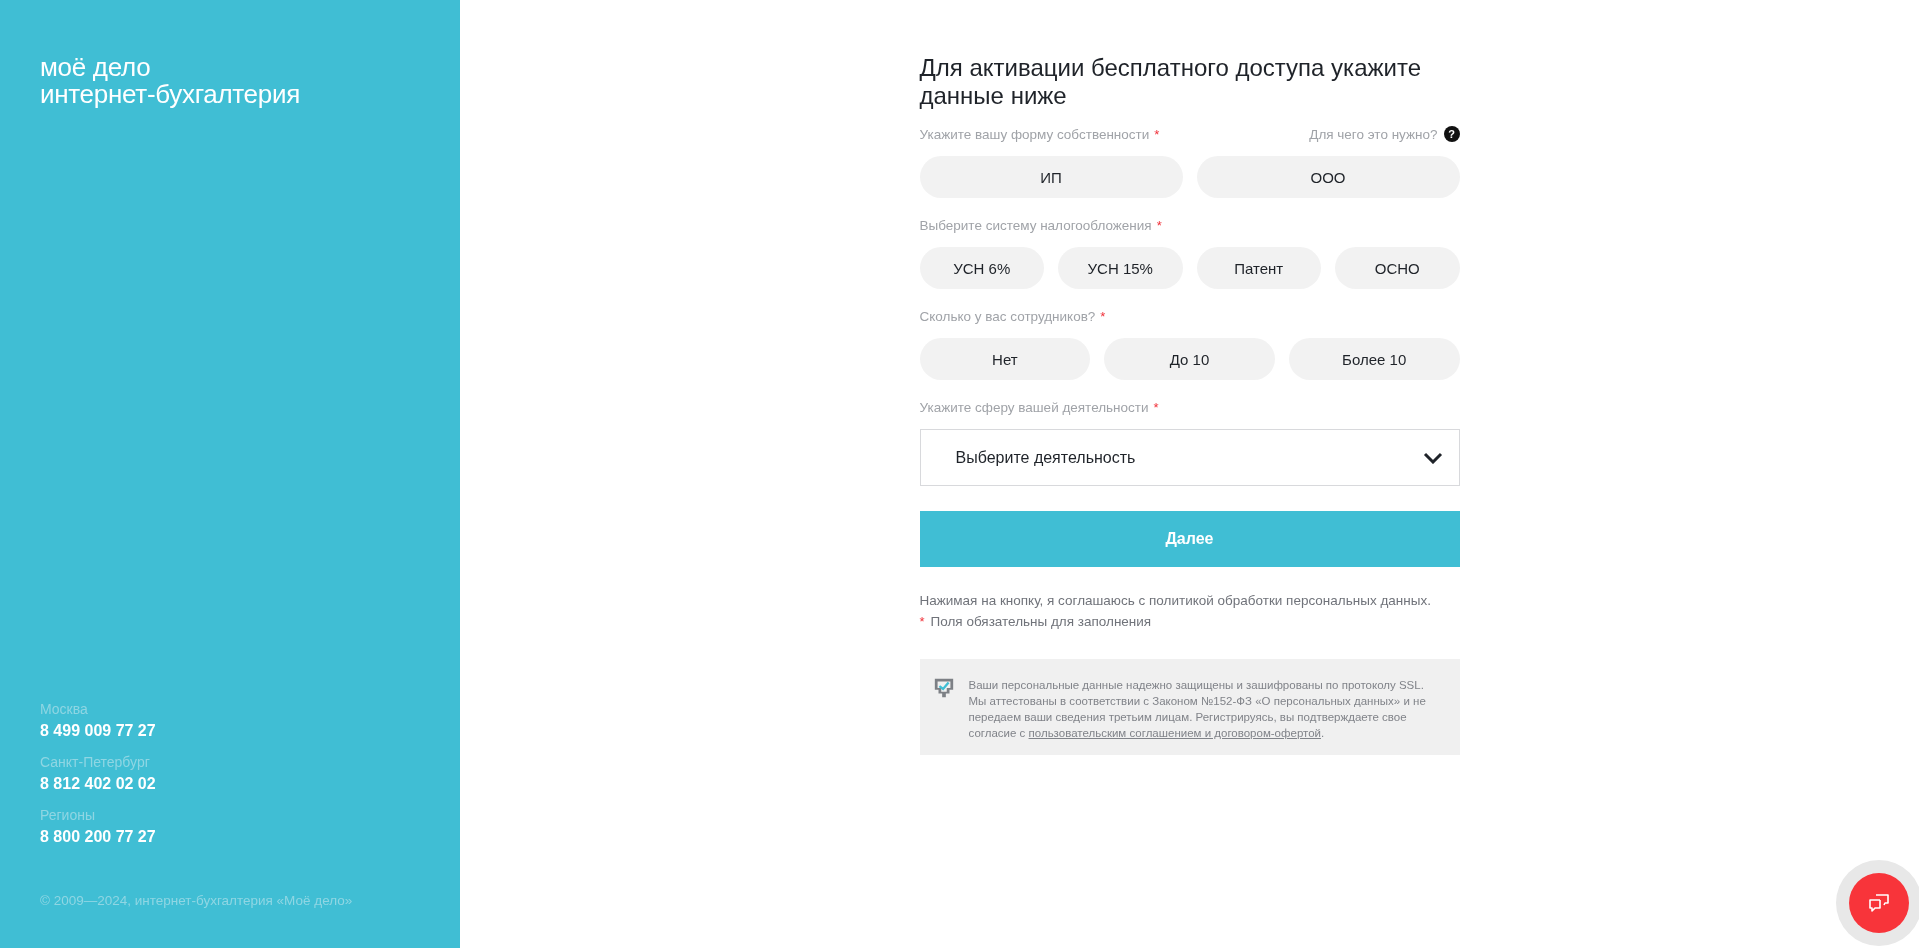 This screenshot has height=948, width=1919. What do you see at coordinates (1879, 903) in the screenshot?
I see `chat-icon` at bounding box center [1879, 903].